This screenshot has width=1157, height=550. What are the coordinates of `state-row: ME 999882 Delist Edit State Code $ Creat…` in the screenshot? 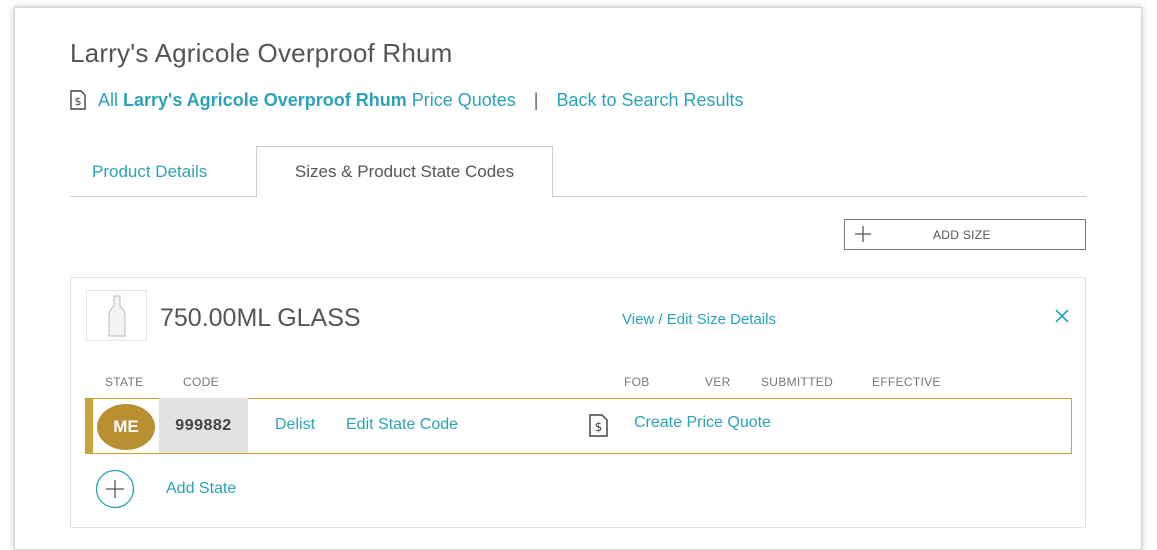 It's located at (578, 426).